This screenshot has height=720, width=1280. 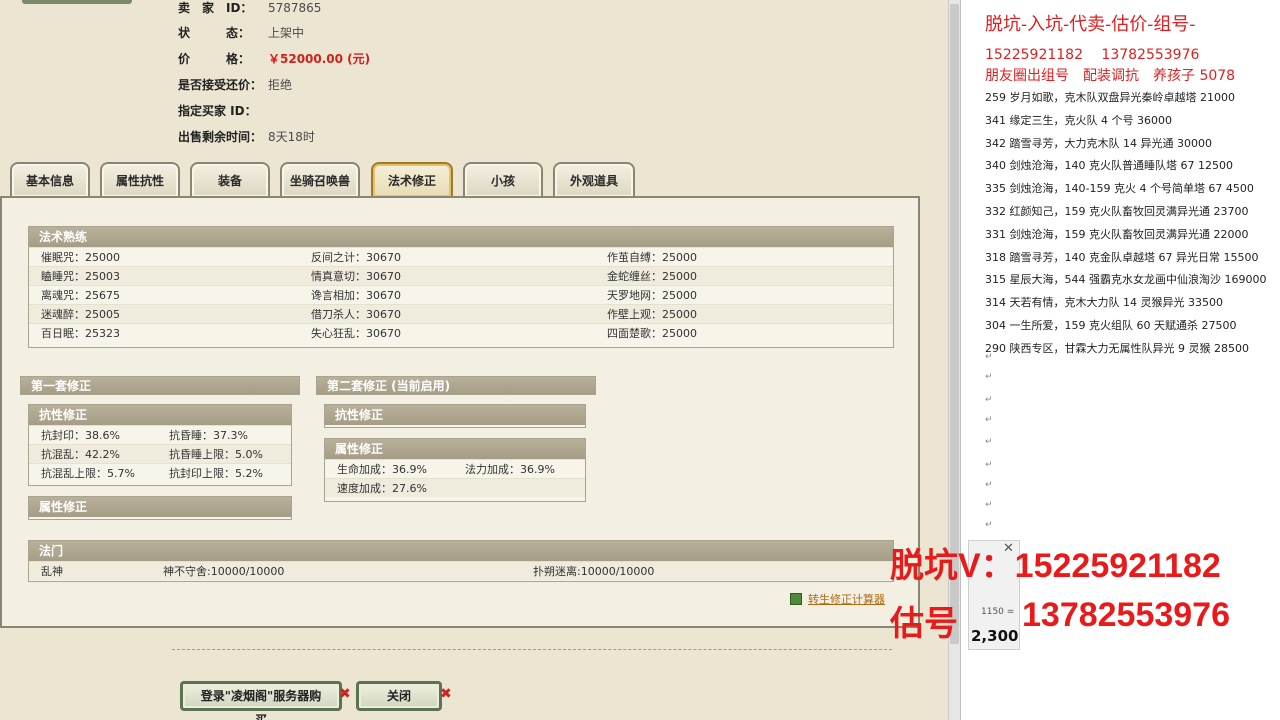 I want to click on set2-resist-group: 抗性修正, so click(x=455, y=416).